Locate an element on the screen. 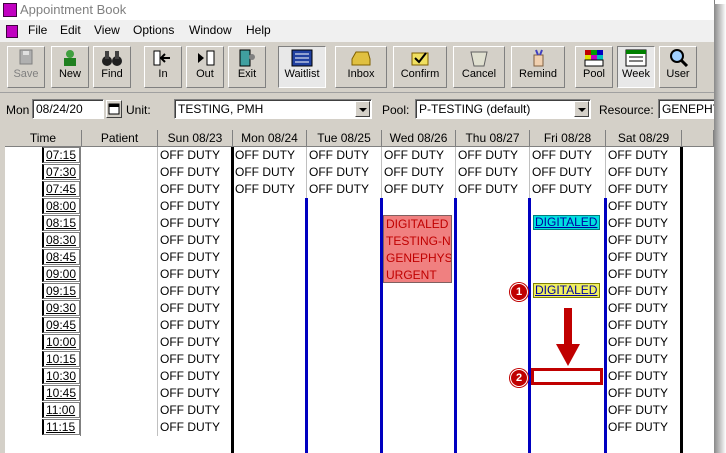 Image resolution: width=726 pixels, height=453 pixels. menu-file: File is located at coordinates (37, 30).